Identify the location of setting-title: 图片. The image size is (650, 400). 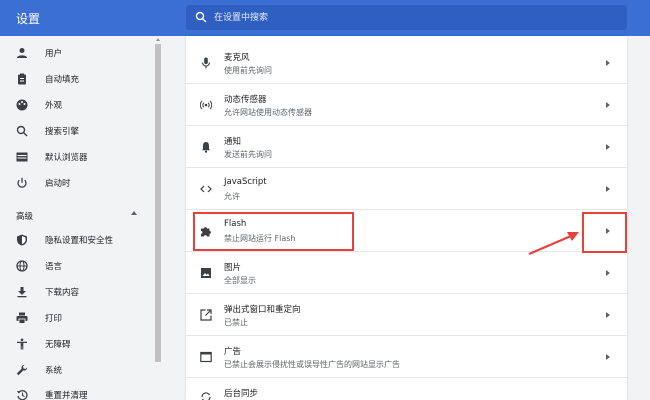
(233, 268).